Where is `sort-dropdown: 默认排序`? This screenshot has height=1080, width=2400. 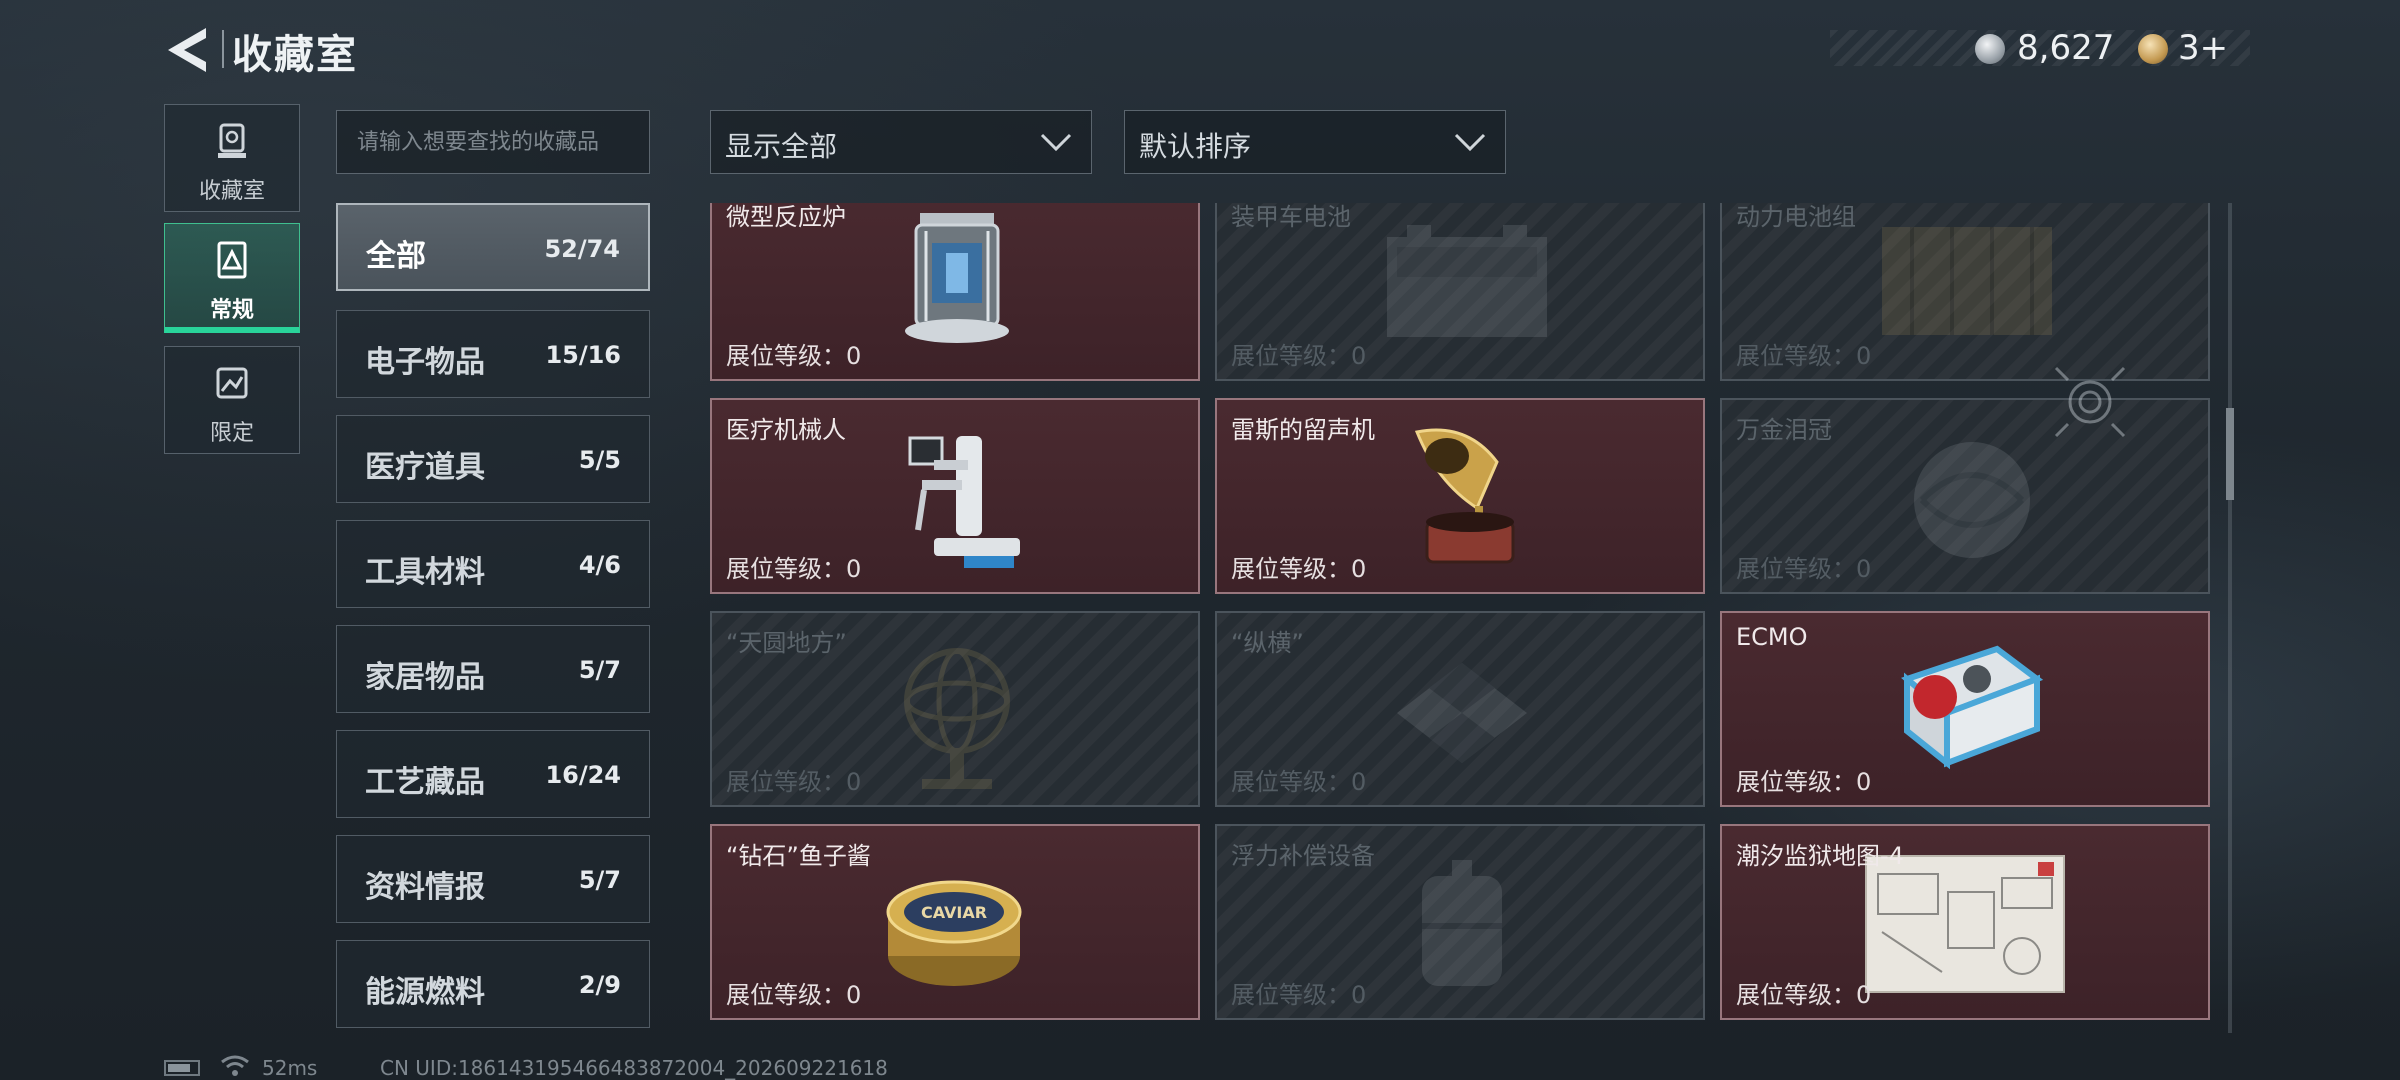
sort-dropdown: 默认排序 is located at coordinates (1315, 142).